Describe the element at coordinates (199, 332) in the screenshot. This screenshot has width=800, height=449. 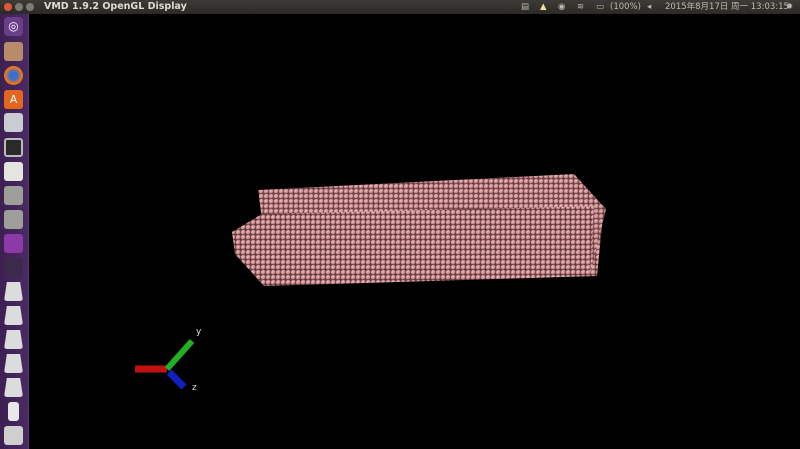
I see `y-axis-label: y` at that location.